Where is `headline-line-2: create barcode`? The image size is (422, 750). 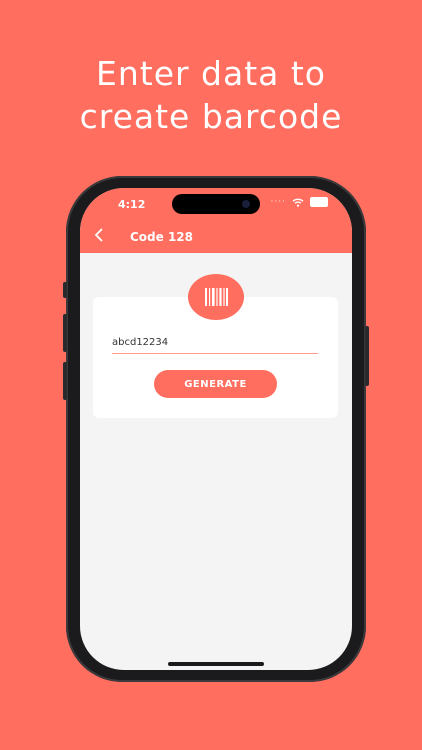
headline-line-2: create barcode is located at coordinates (211, 116).